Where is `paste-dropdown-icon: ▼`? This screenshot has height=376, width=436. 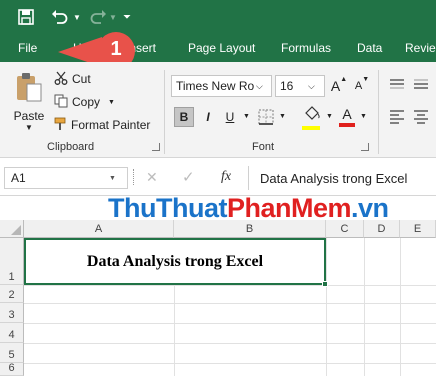 paste-dropdown-icon: ▼ is located at coordinates (29, 127).